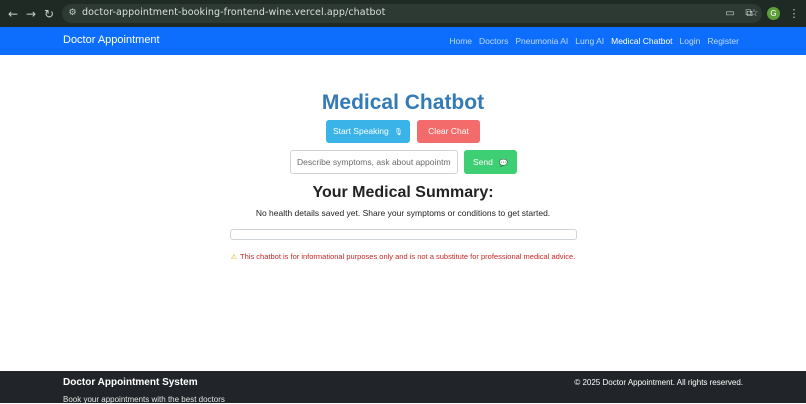 The image size is (806, 404). What do you see at coordinates (130, 382) in the screenshot?
I see `footer-brand: Doctor Appointment System` at bounding box center [130, 382].